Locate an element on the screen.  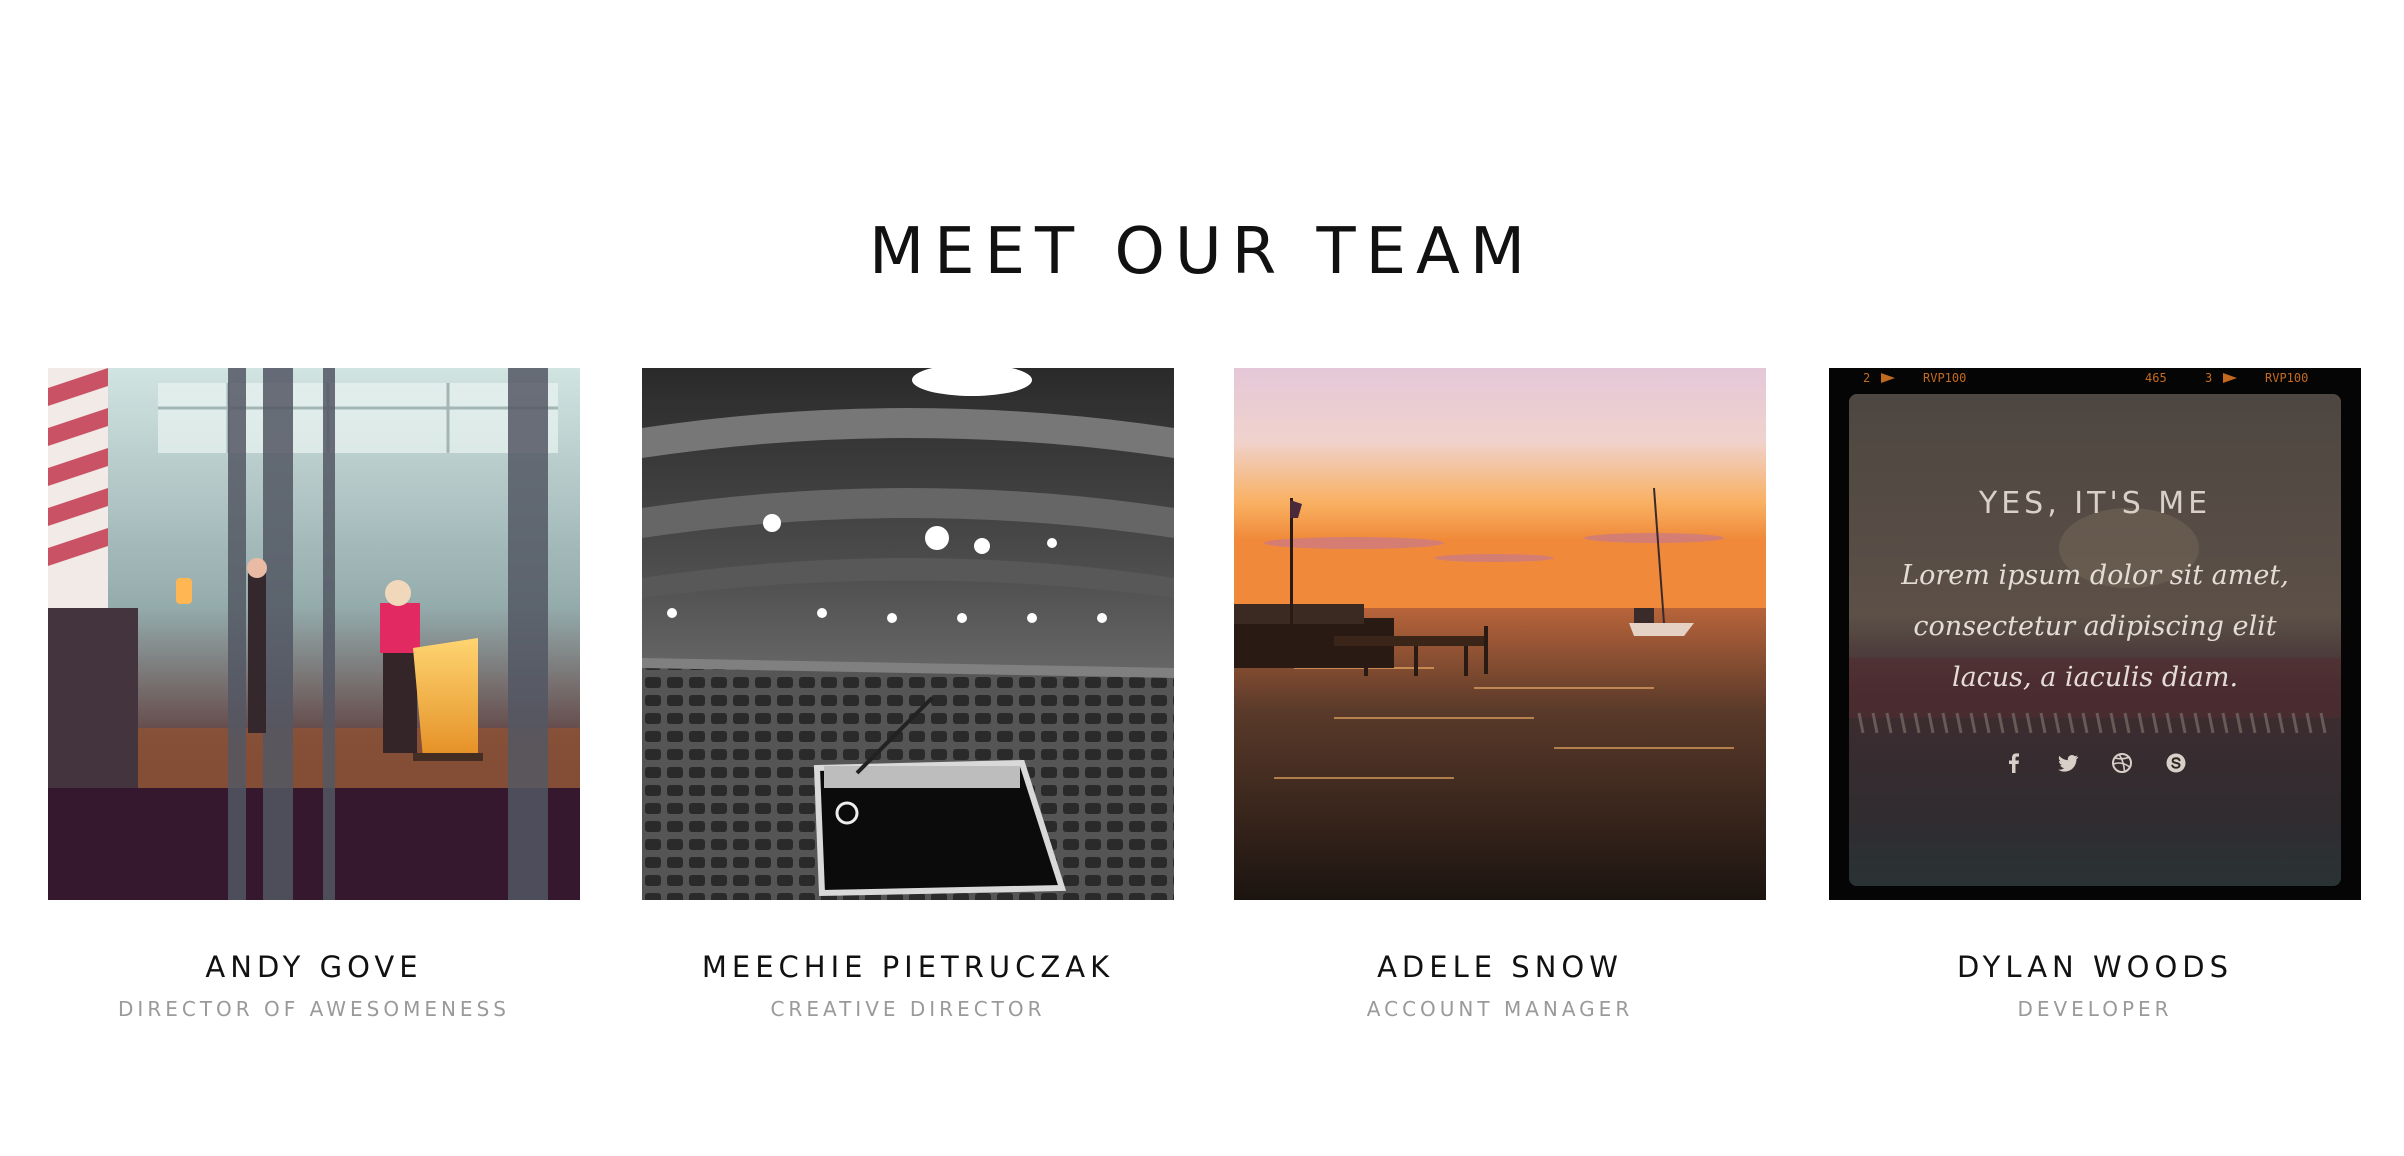
team-member-name: MEECHIE PIETRUCZAK is located at coordinates (908, 967).